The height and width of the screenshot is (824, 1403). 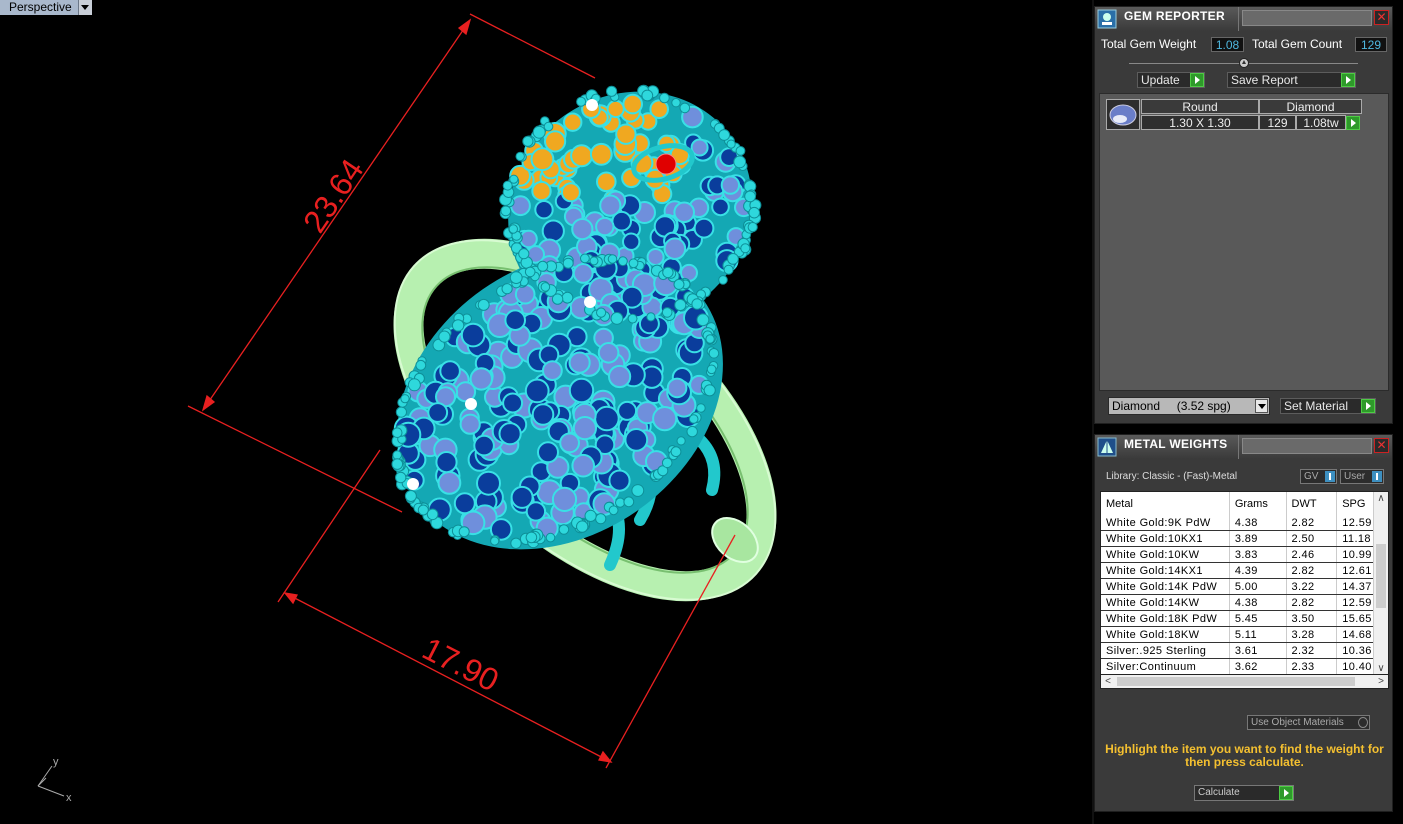 I want to click on dwt-cell: 2.33, so click(x=1312, y=666).